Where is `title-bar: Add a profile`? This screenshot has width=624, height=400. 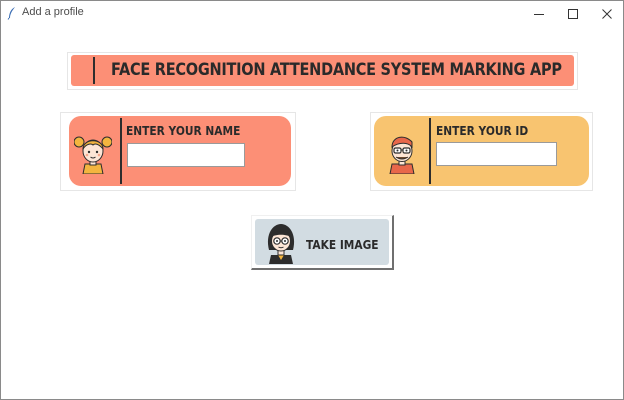 title-bar: Add a profile is located at coordinates (312, 13).